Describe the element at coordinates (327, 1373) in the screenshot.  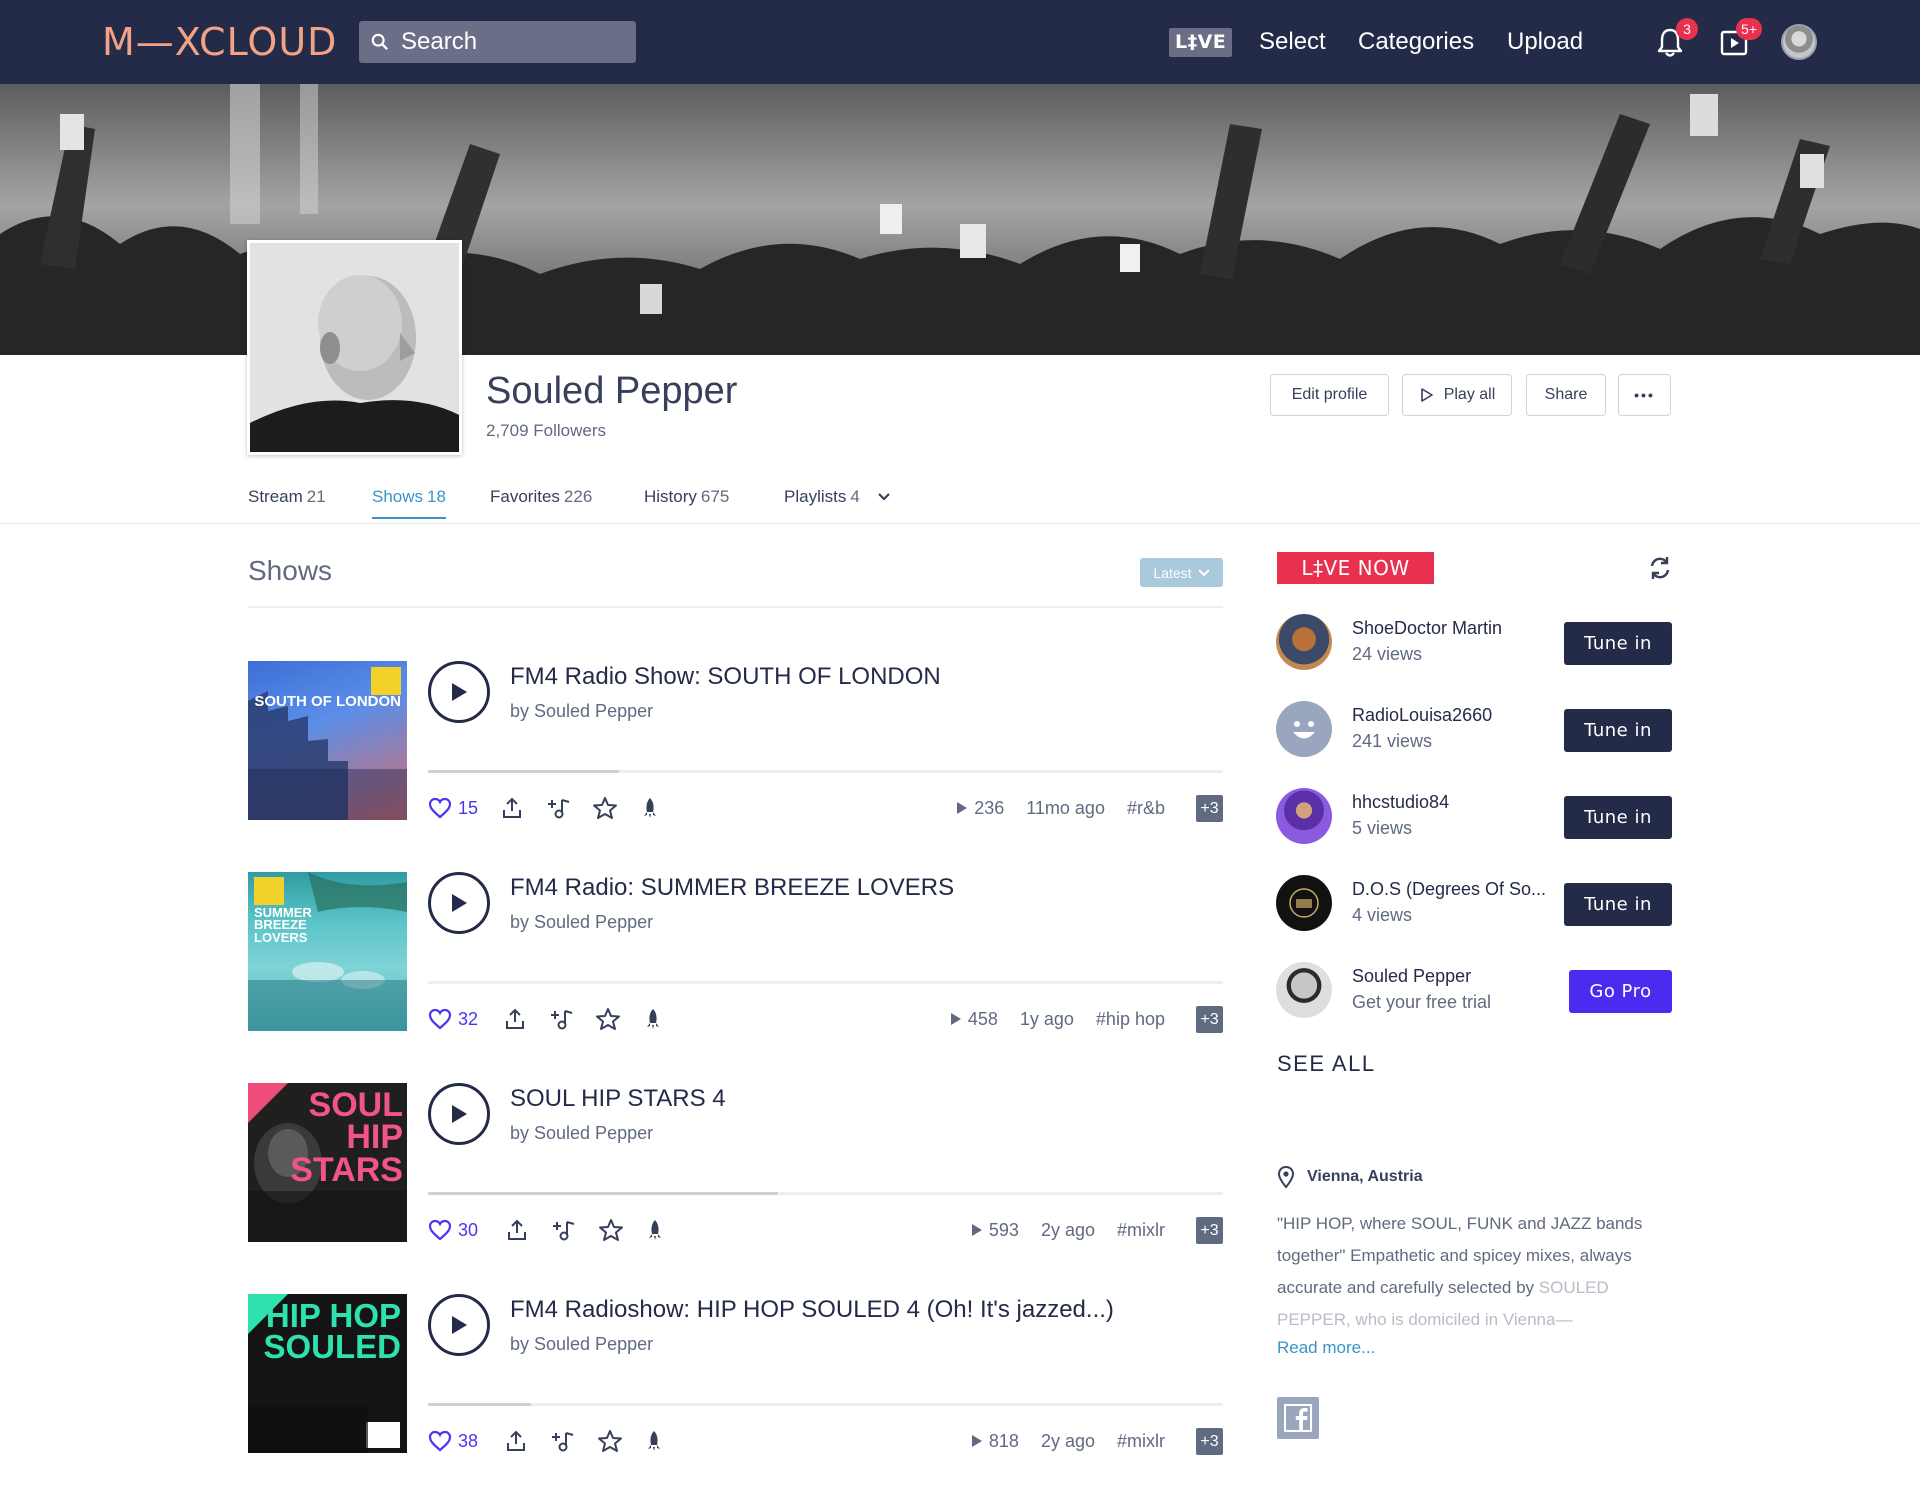
I see `show-cover: HIP HOP SOULED` at that location.